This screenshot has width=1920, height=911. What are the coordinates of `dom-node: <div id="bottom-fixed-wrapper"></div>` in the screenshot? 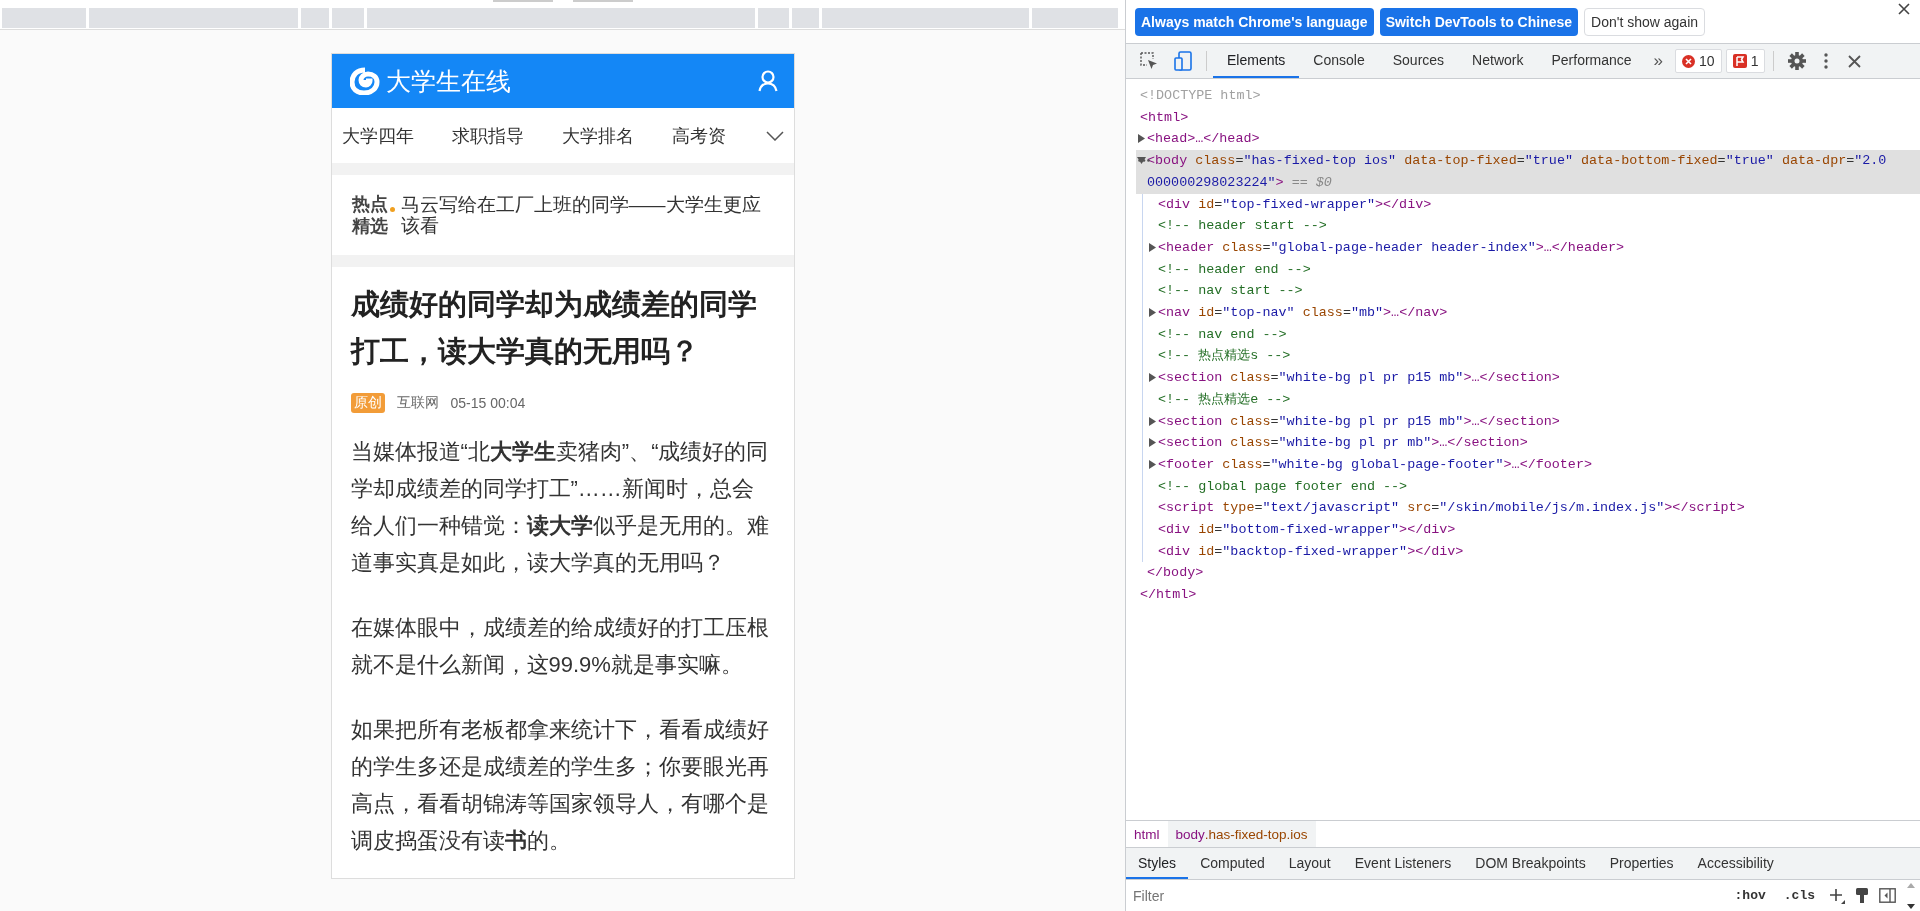 It's located at (1531, 530).